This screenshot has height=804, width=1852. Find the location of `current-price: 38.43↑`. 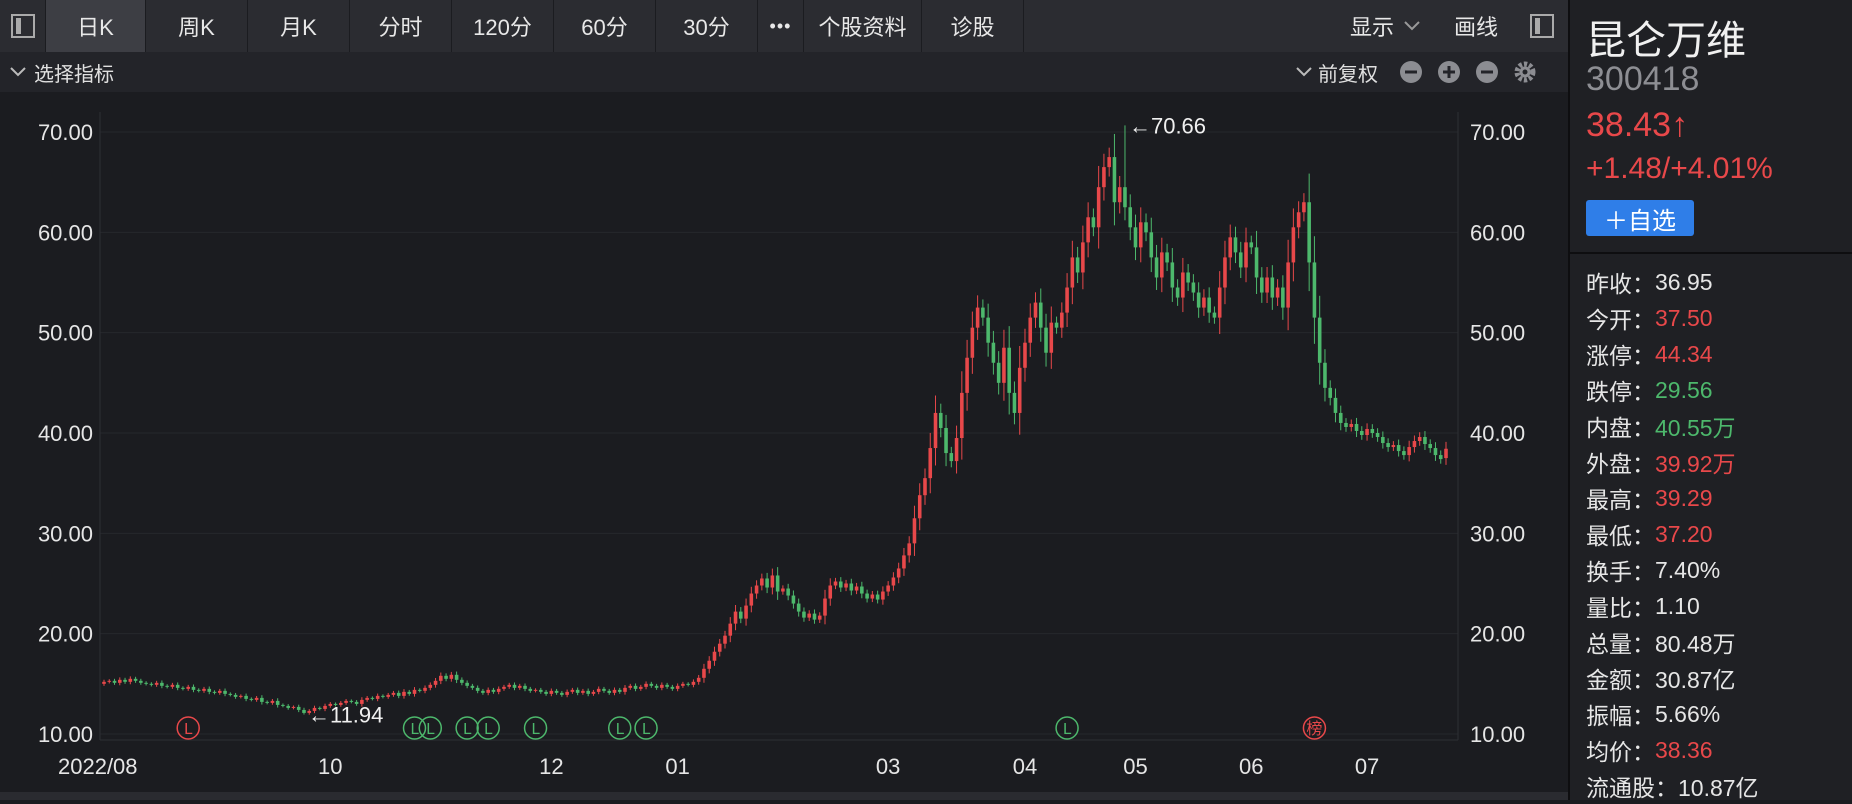

current-price: 38.43↑ is located at coordinates (1637, 125).